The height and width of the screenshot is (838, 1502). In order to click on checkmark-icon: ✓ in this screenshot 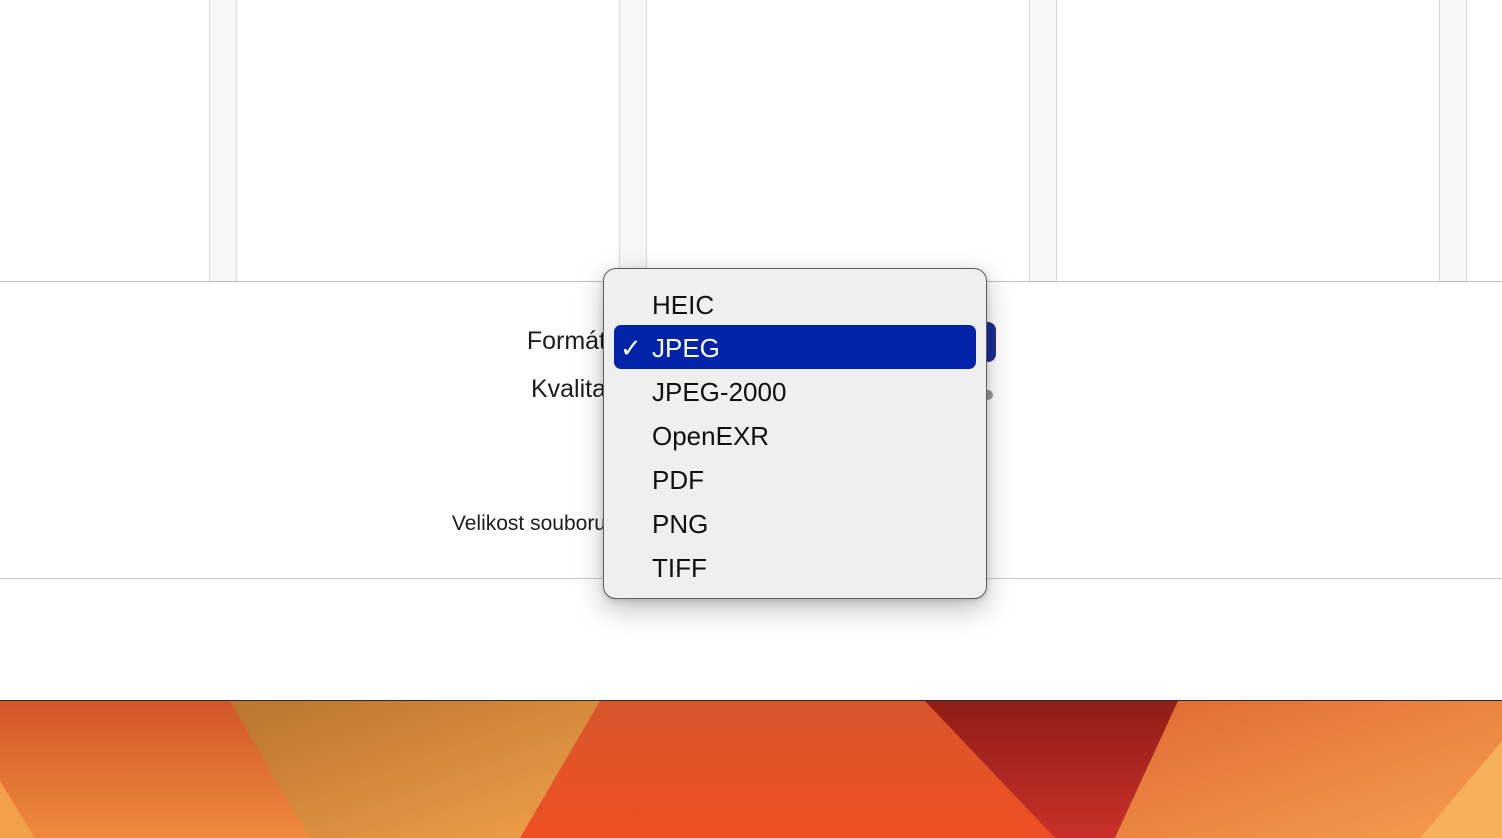, I will do `click(631, 348)`.